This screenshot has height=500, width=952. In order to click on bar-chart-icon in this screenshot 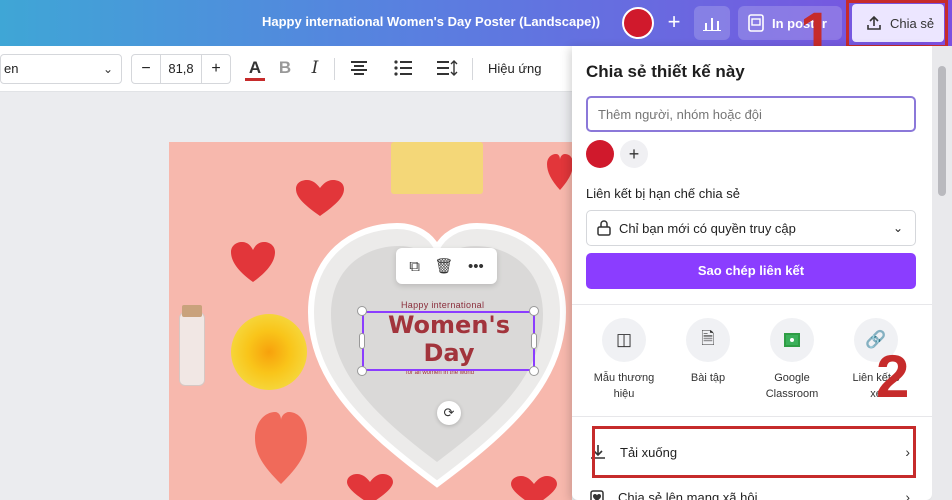, I will do `click(712, 24)`.